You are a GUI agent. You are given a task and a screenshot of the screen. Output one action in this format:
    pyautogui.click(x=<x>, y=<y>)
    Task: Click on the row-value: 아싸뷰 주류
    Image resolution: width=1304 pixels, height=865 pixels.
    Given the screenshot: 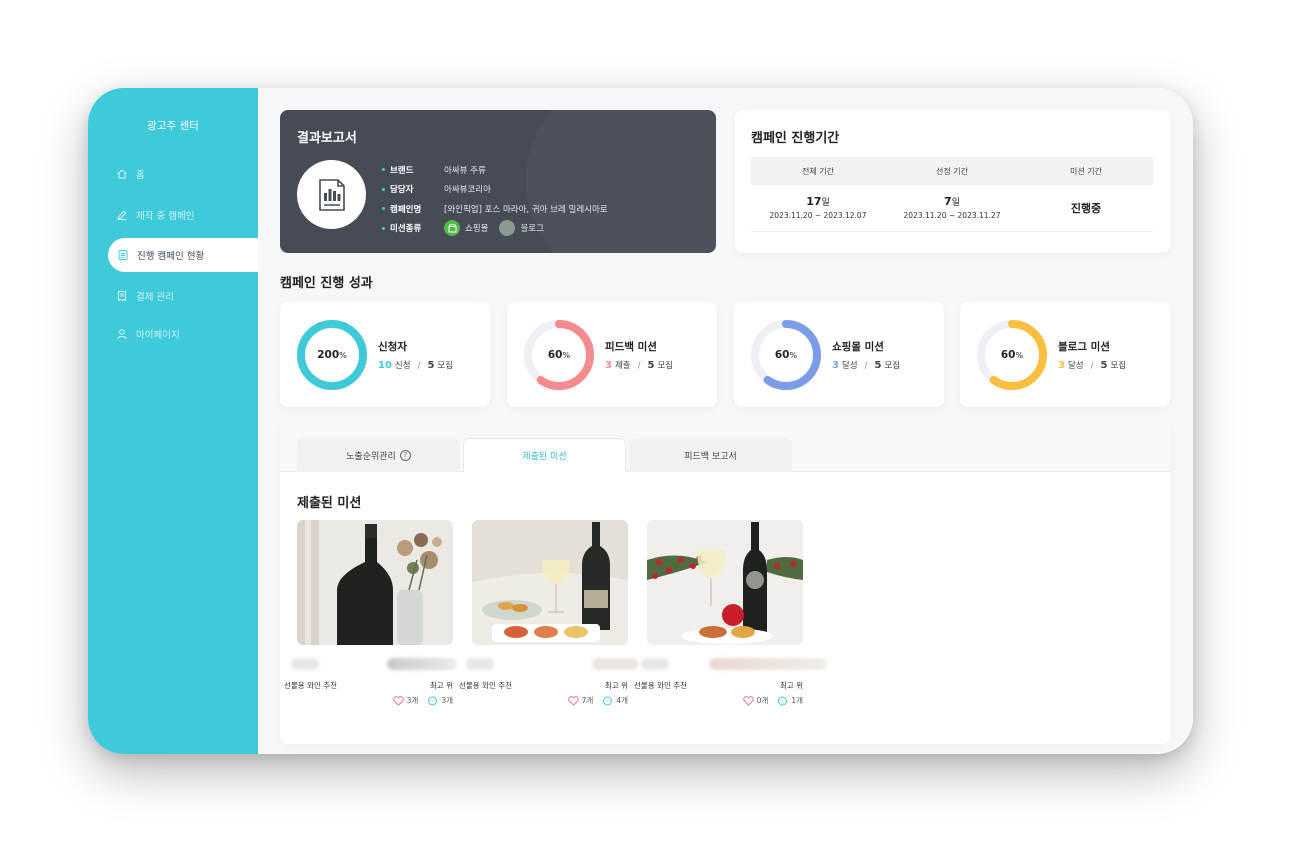 What is the action you would take?
    pyautogui.click(x=465, y=170)
    